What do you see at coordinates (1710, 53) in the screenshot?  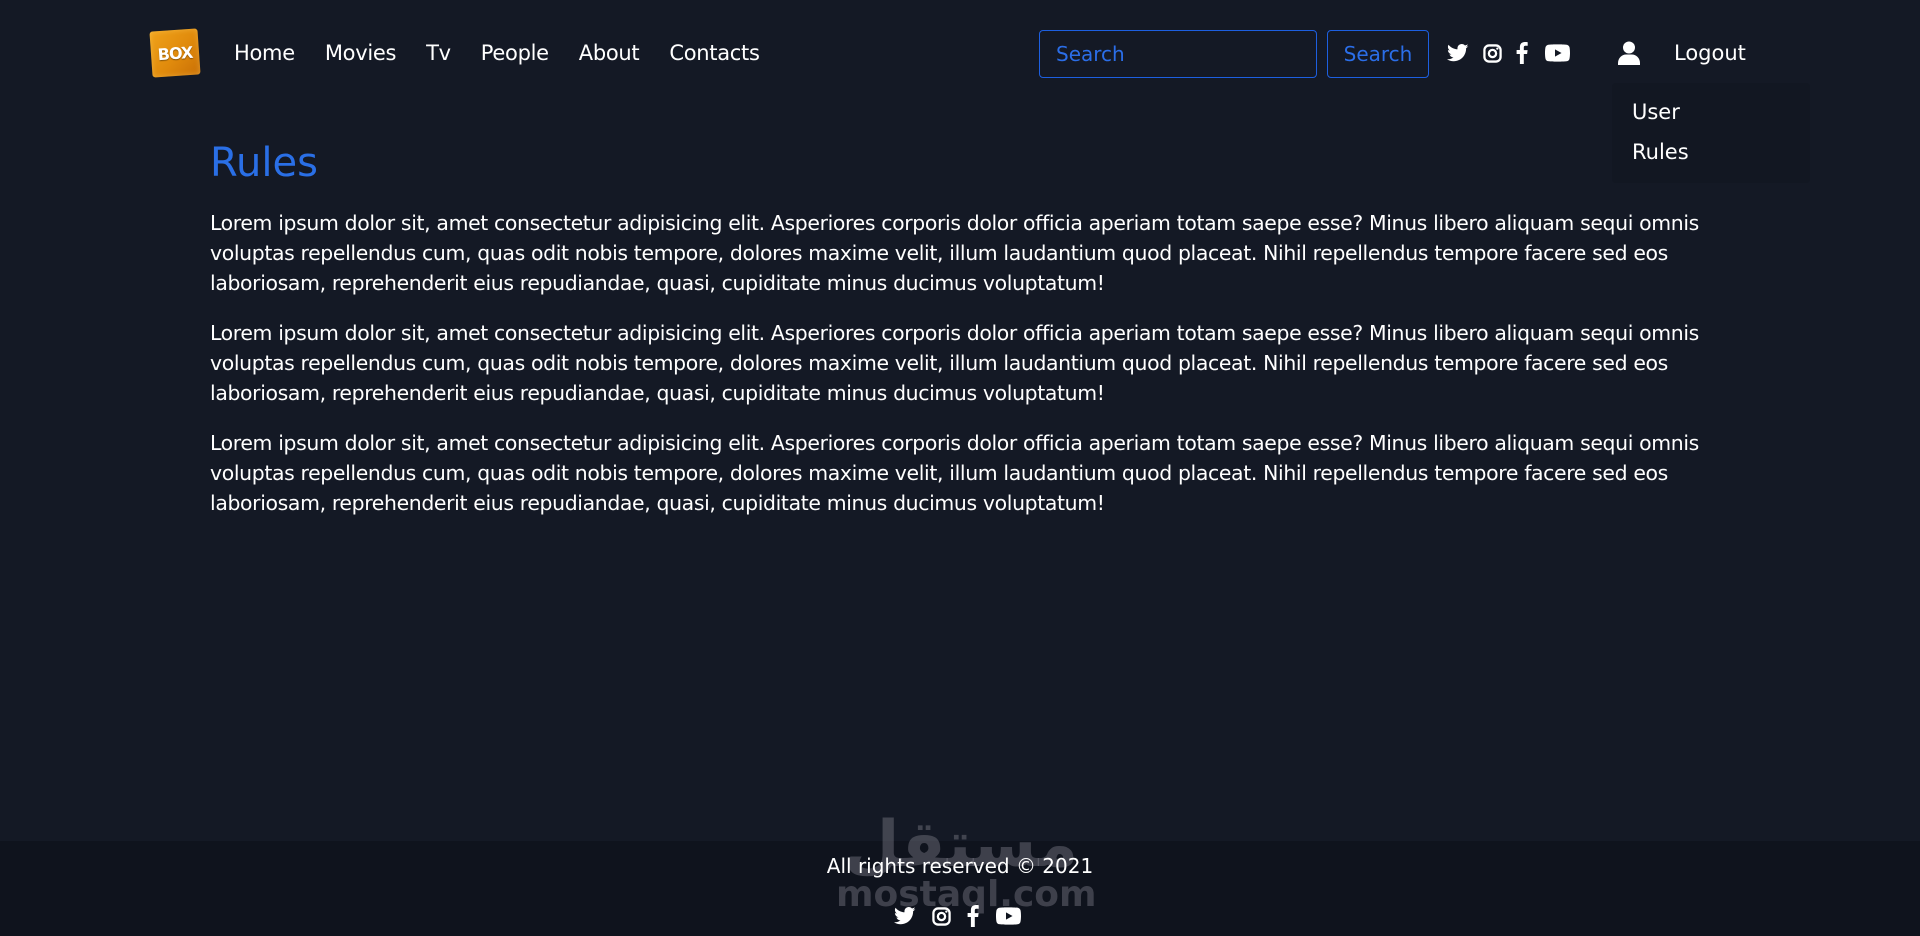 I see `logout-link: Logout` at bounding box center [1710, 53].